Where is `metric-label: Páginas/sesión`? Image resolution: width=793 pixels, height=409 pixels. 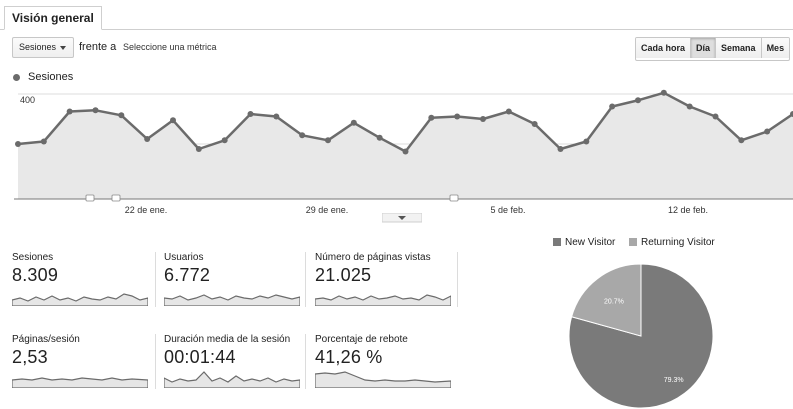
metric-label: Páginas/sesión is located at coordinates (46, 339).